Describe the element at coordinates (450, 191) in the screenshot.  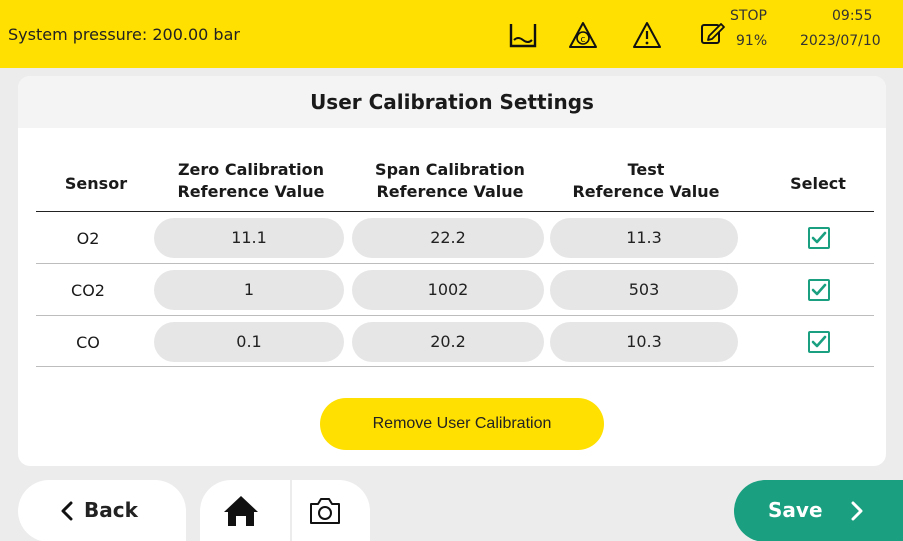
I see `header-span-line2: Reference Value` at that location.